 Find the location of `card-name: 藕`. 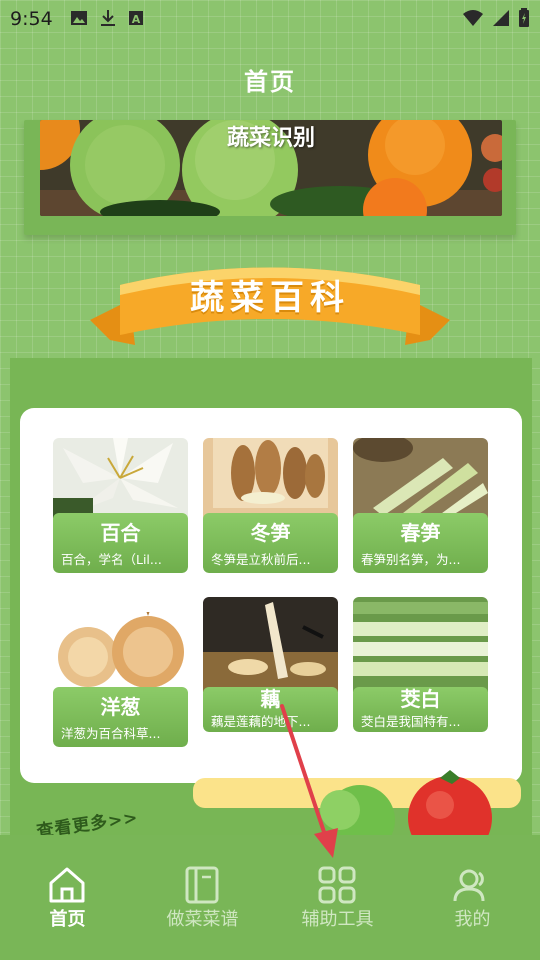

card-name: 藕 is located at coordinates (270, 699).